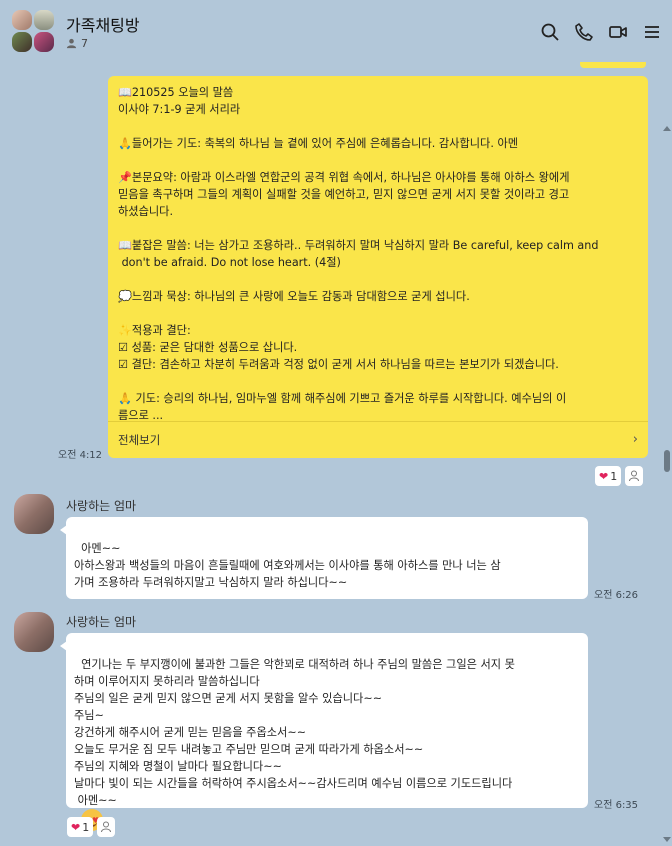 The image size is (672, 846). I want to click on search-icon, so click(550, 32).